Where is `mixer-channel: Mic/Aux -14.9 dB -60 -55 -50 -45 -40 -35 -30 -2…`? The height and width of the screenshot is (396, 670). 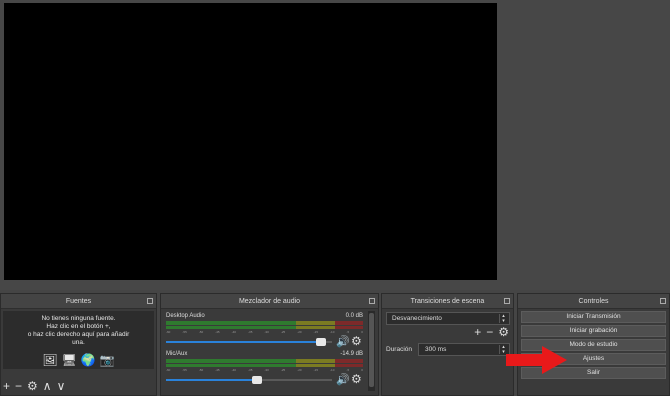
mixer-channel: Mic/Aux -14.9 dB -60 -55 -50 -45 -40 -35 -30 -2… is located at coordinates (266, 369).